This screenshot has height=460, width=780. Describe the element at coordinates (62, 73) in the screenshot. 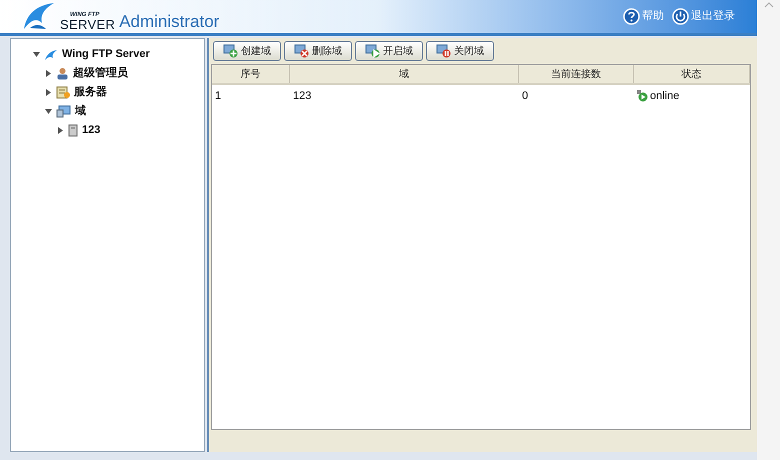

I see `user-icon` at that location.